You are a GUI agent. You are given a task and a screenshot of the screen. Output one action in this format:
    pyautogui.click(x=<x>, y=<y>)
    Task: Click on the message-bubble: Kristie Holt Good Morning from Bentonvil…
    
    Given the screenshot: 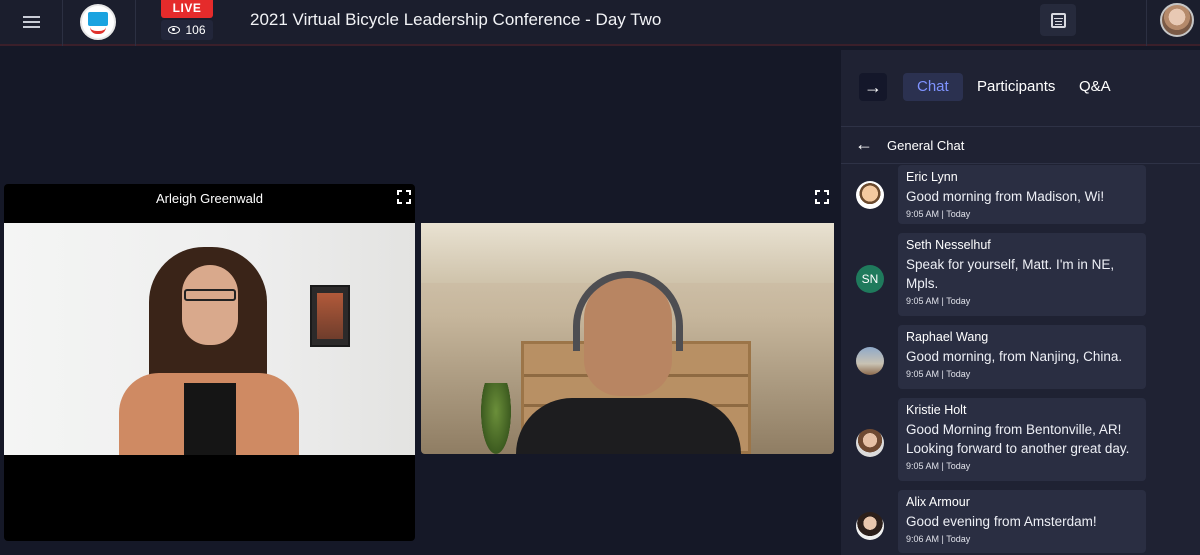 What is the action you would take?
    pyautogui.click(x=1022, y=439)
    